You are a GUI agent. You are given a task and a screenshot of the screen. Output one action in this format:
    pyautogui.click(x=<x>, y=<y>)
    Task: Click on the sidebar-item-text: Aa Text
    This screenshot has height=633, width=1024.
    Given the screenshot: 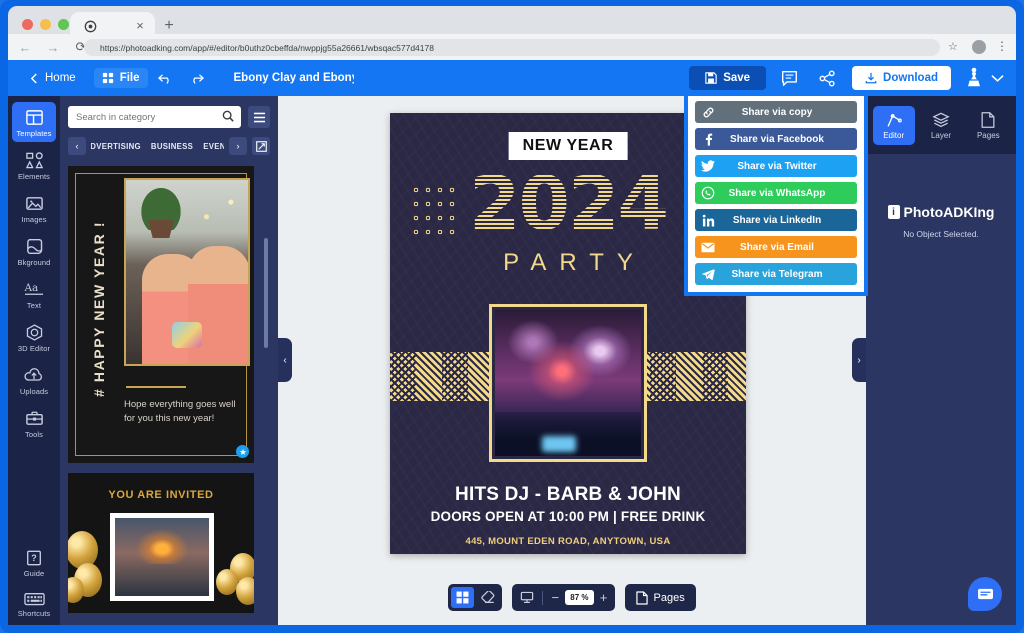 What is the action you would take?
    pyautogui.click(x=34, y=294)
    